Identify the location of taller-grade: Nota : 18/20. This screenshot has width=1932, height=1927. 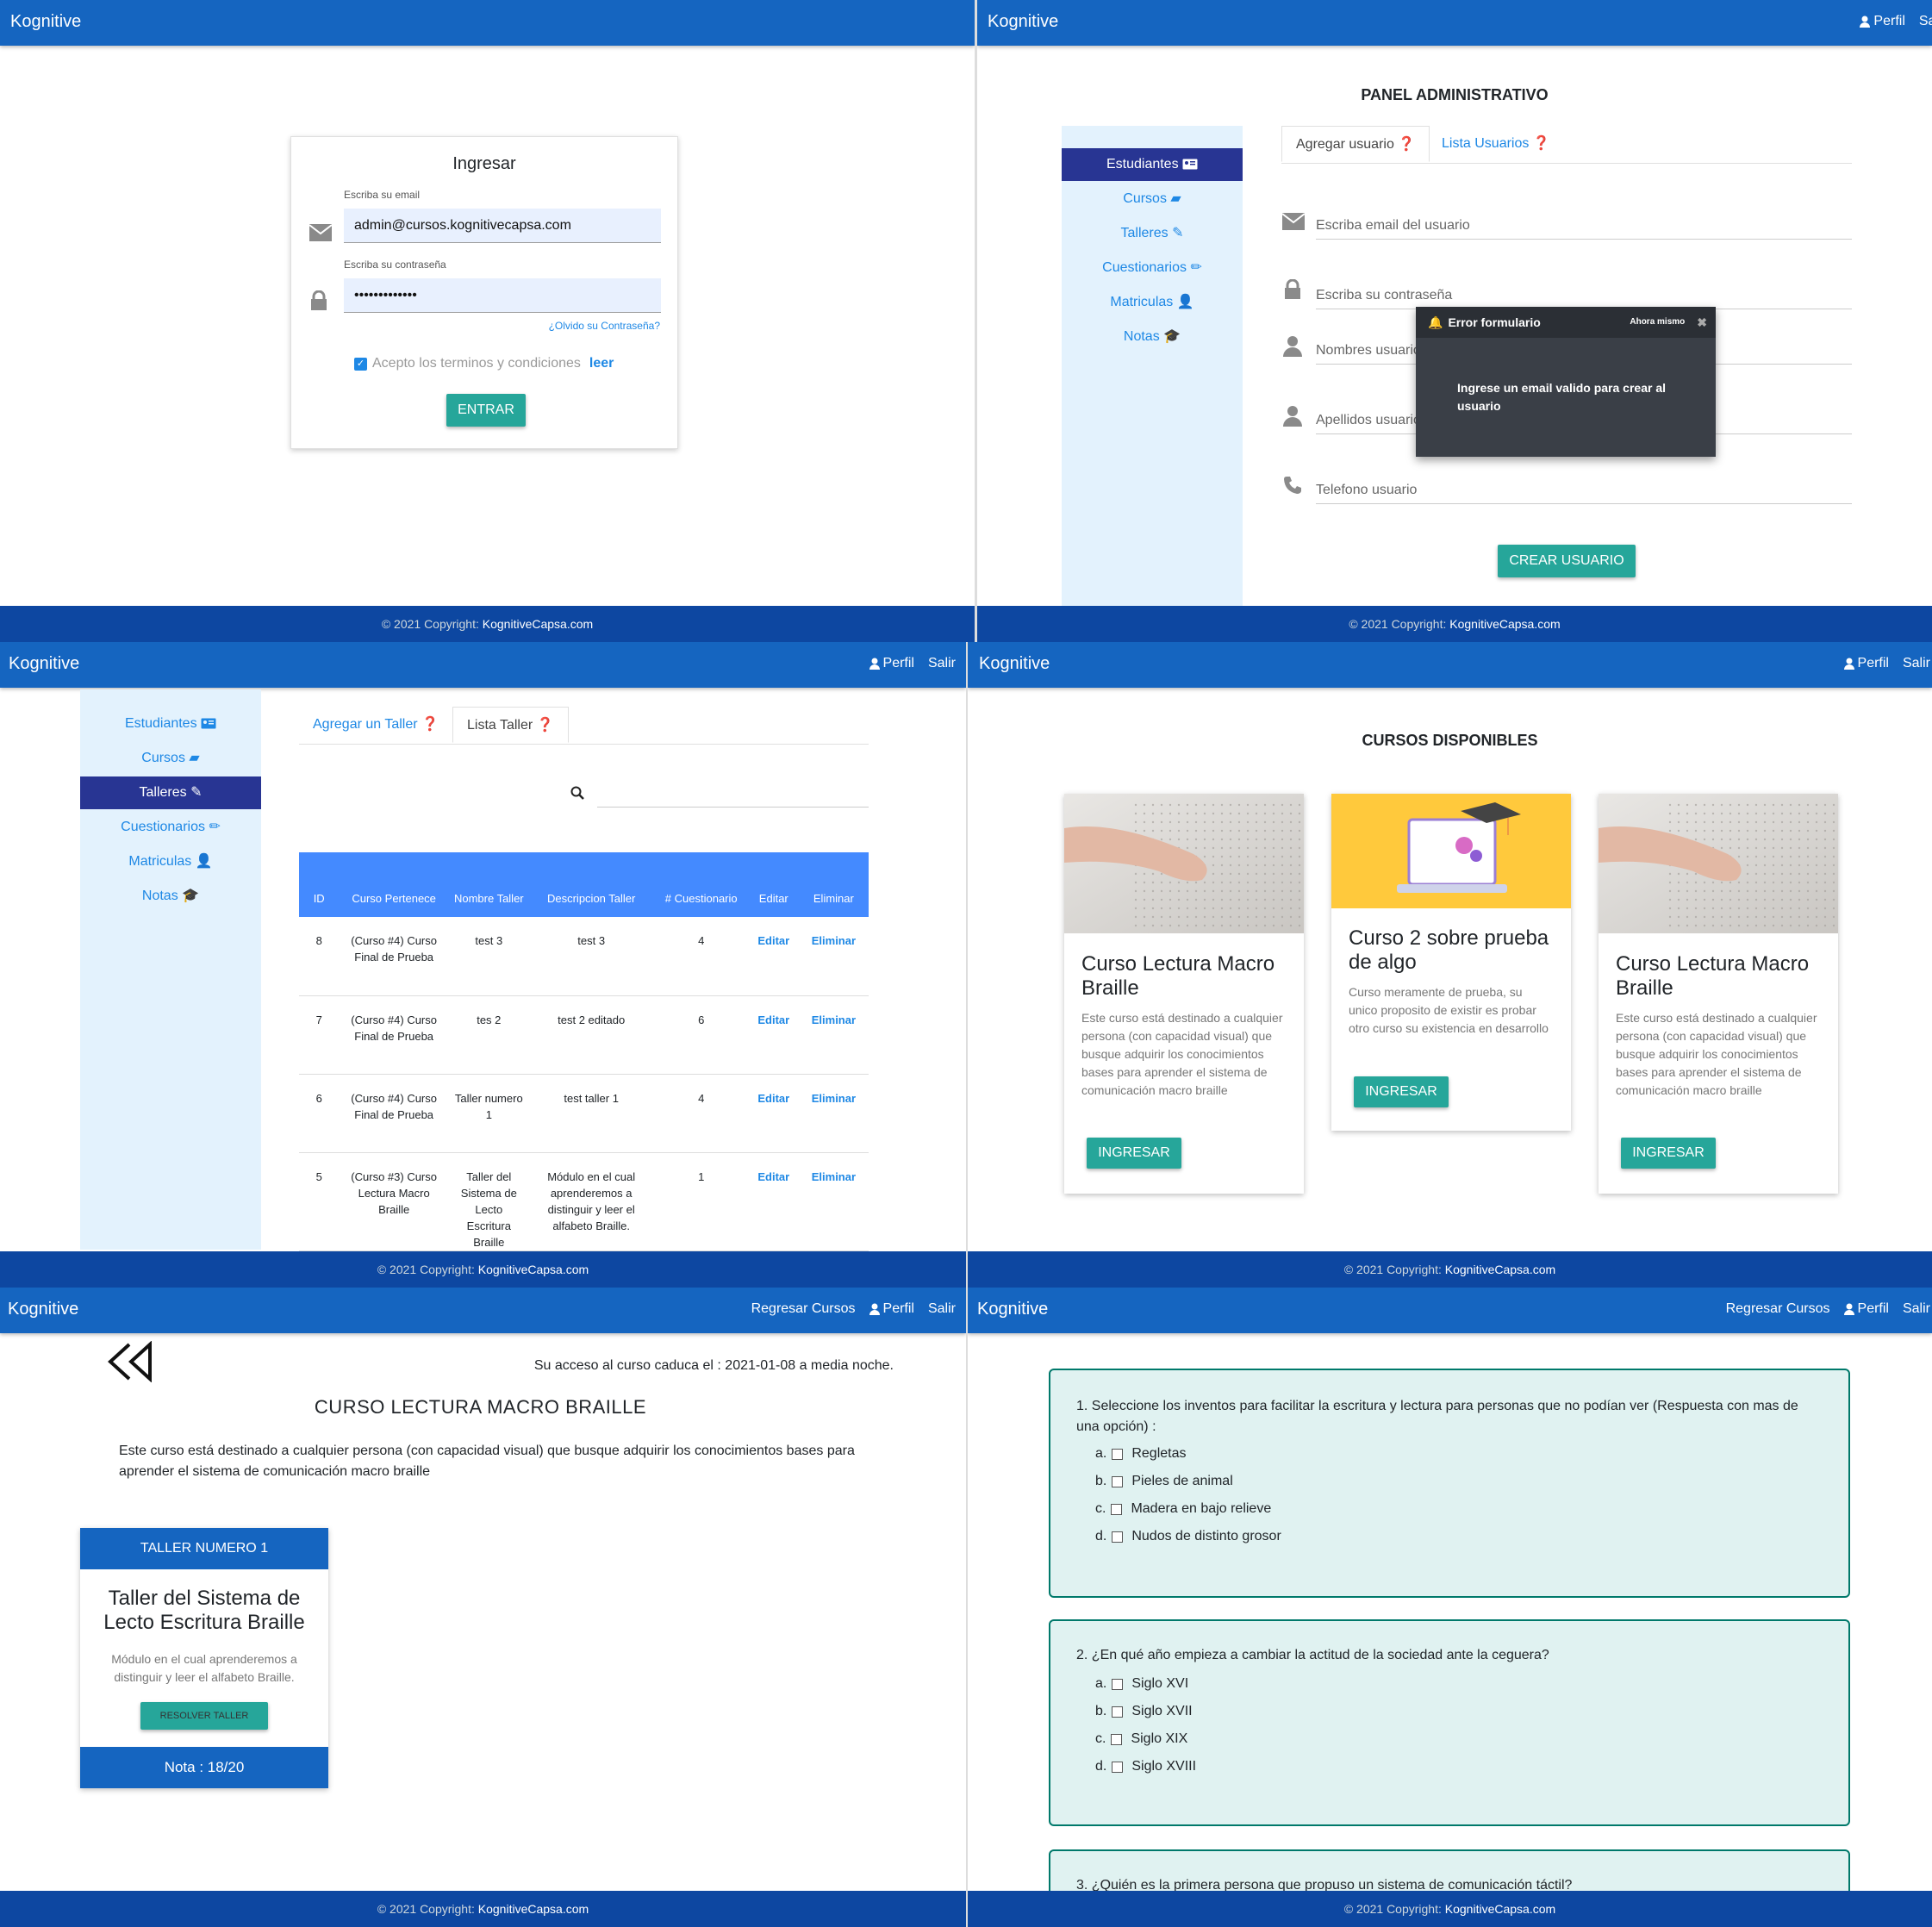
(204, 1767).